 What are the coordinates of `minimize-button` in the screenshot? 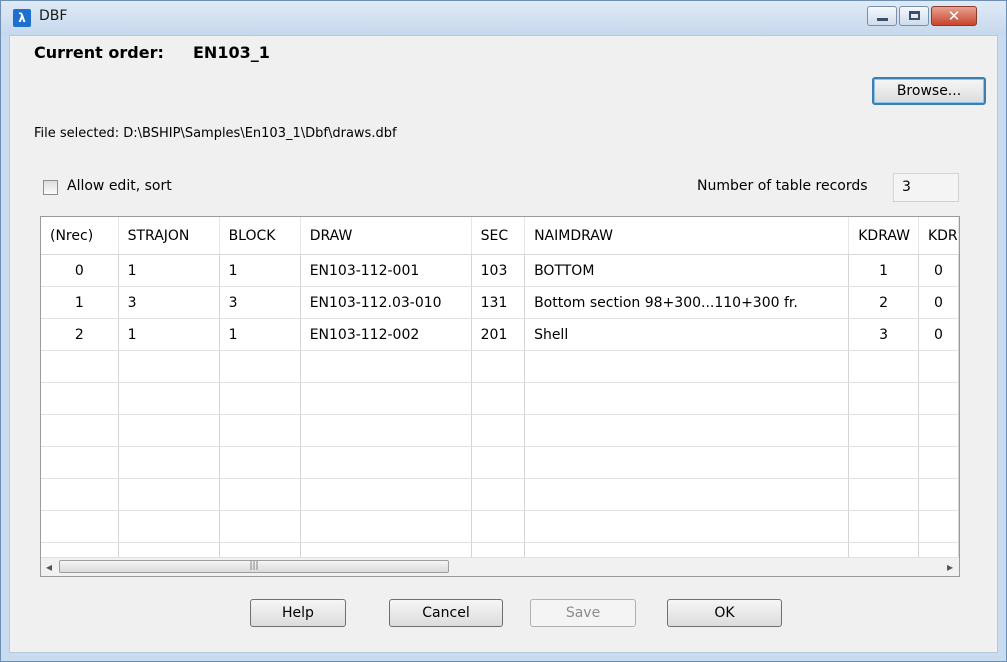 It's located at (882, 16).